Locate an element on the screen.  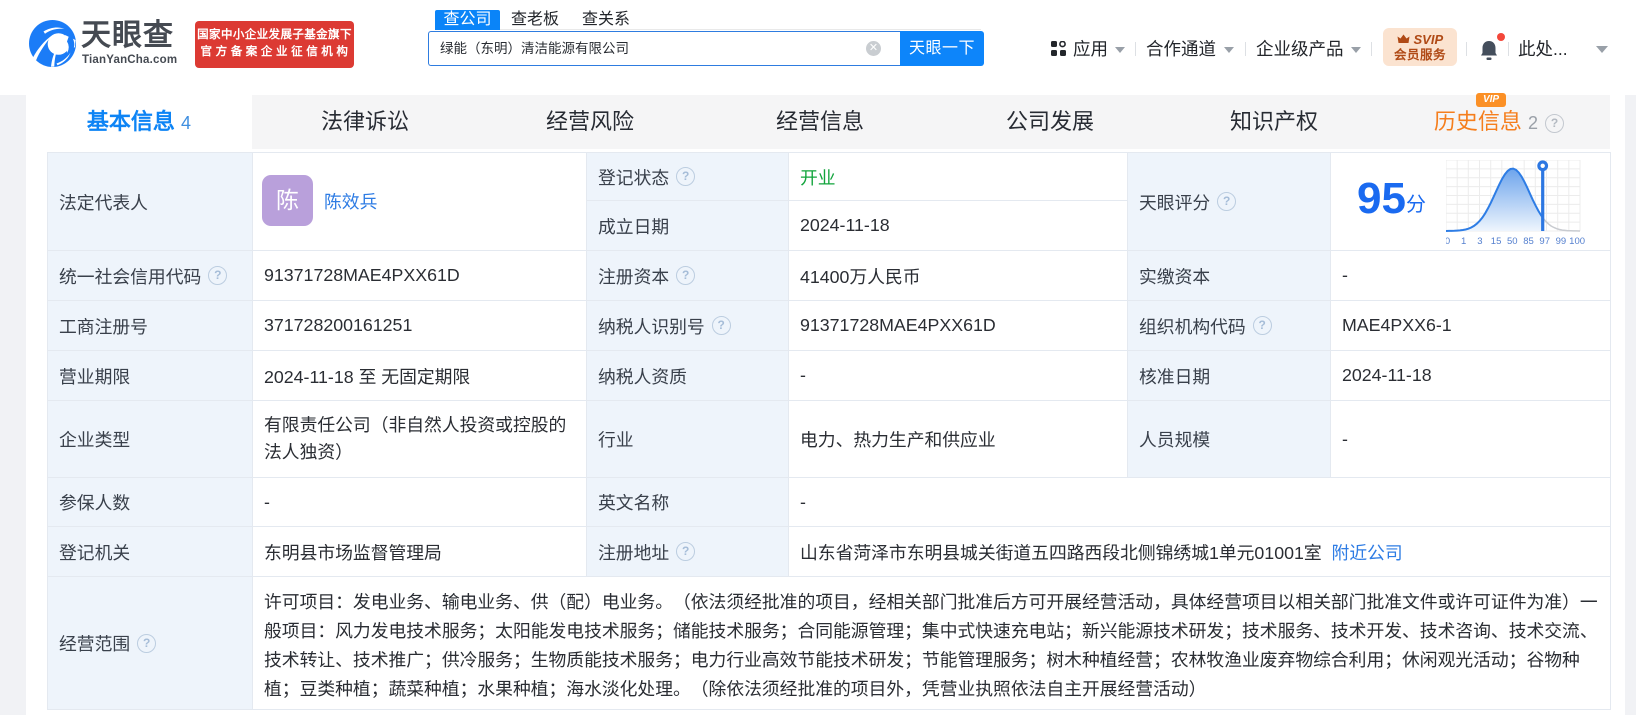
svg-text: 0 is located at coordinates (1448, 241).